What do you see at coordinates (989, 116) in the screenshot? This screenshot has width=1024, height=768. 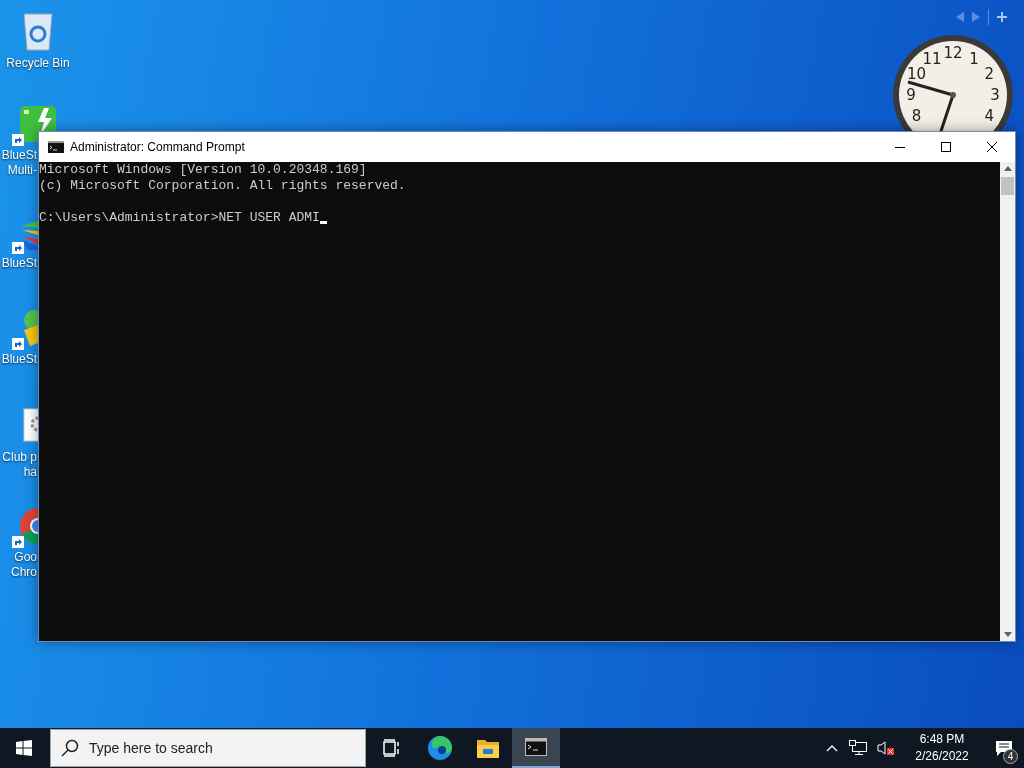 I see `clock-numeral: 4` at bounding box center [989, 116].